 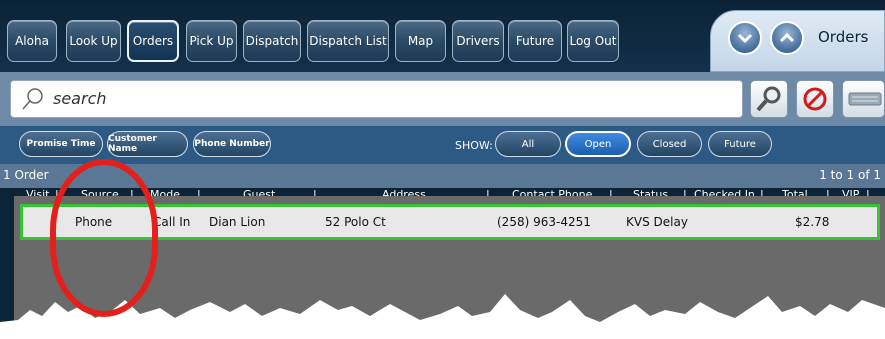 What do you see at coordinates (843, 37) in the screenshot?
I see `orders-screen-title: Orders` at bounding box center [843, 37].